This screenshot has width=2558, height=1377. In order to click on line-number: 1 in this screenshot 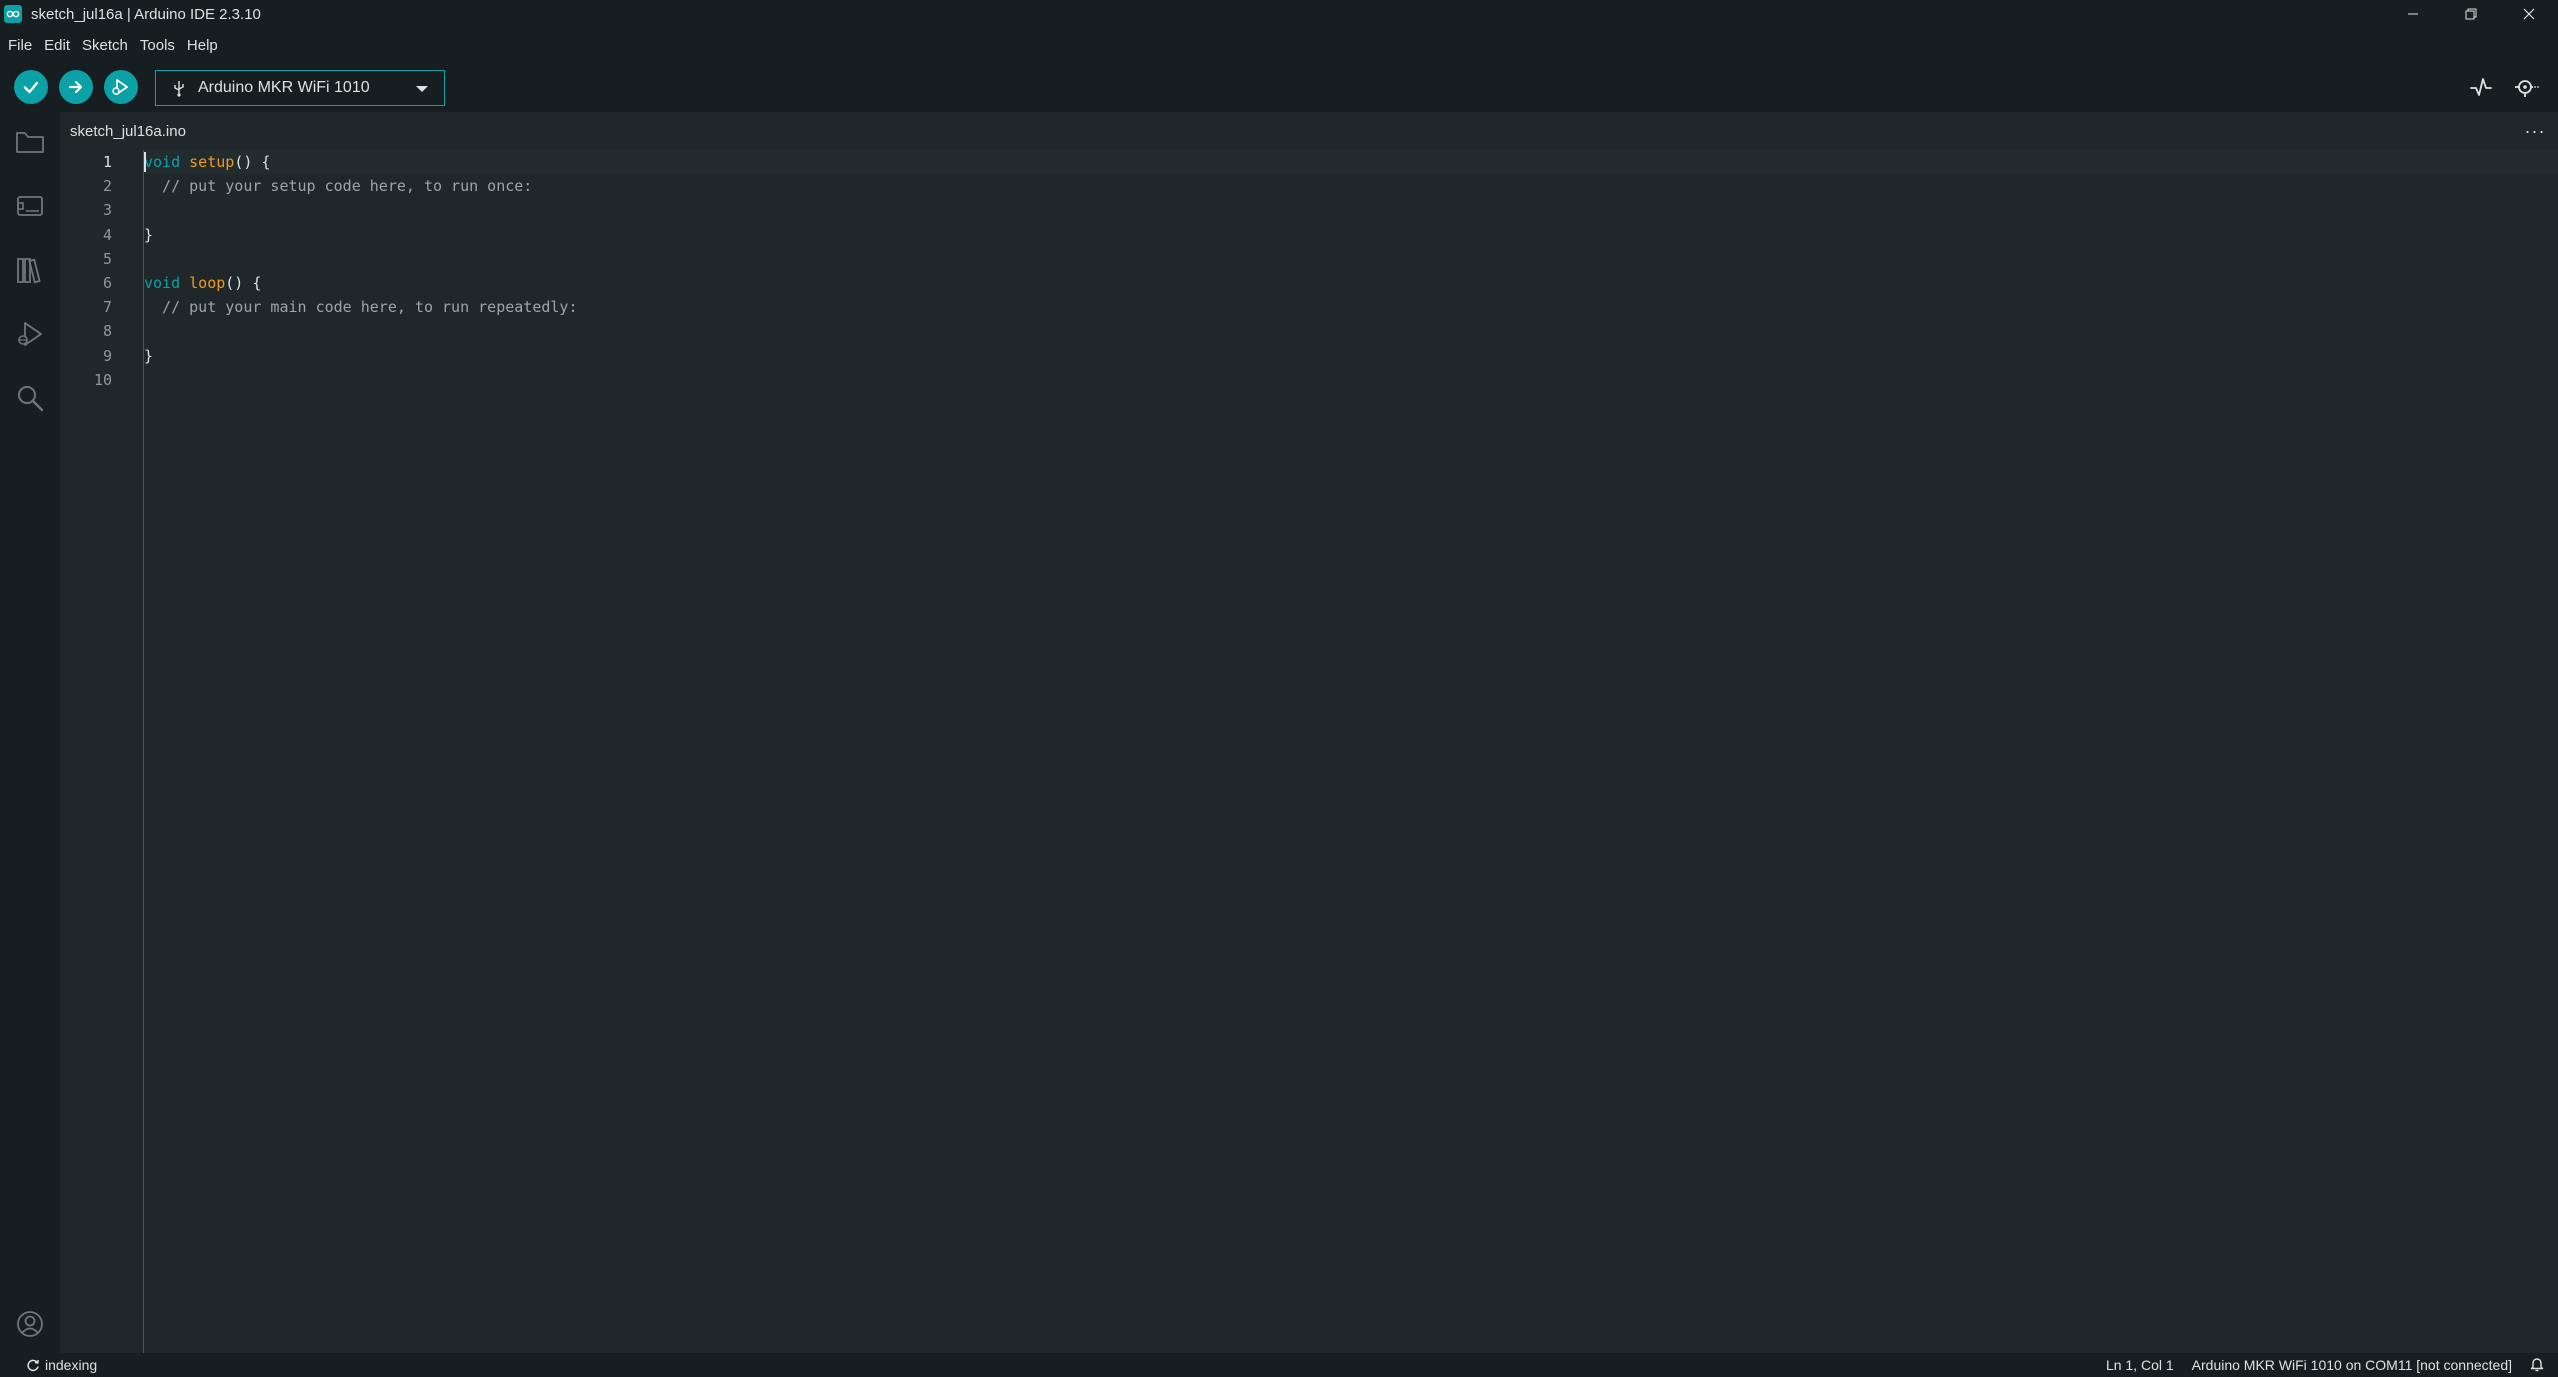, I will do `click(107, 162)`.